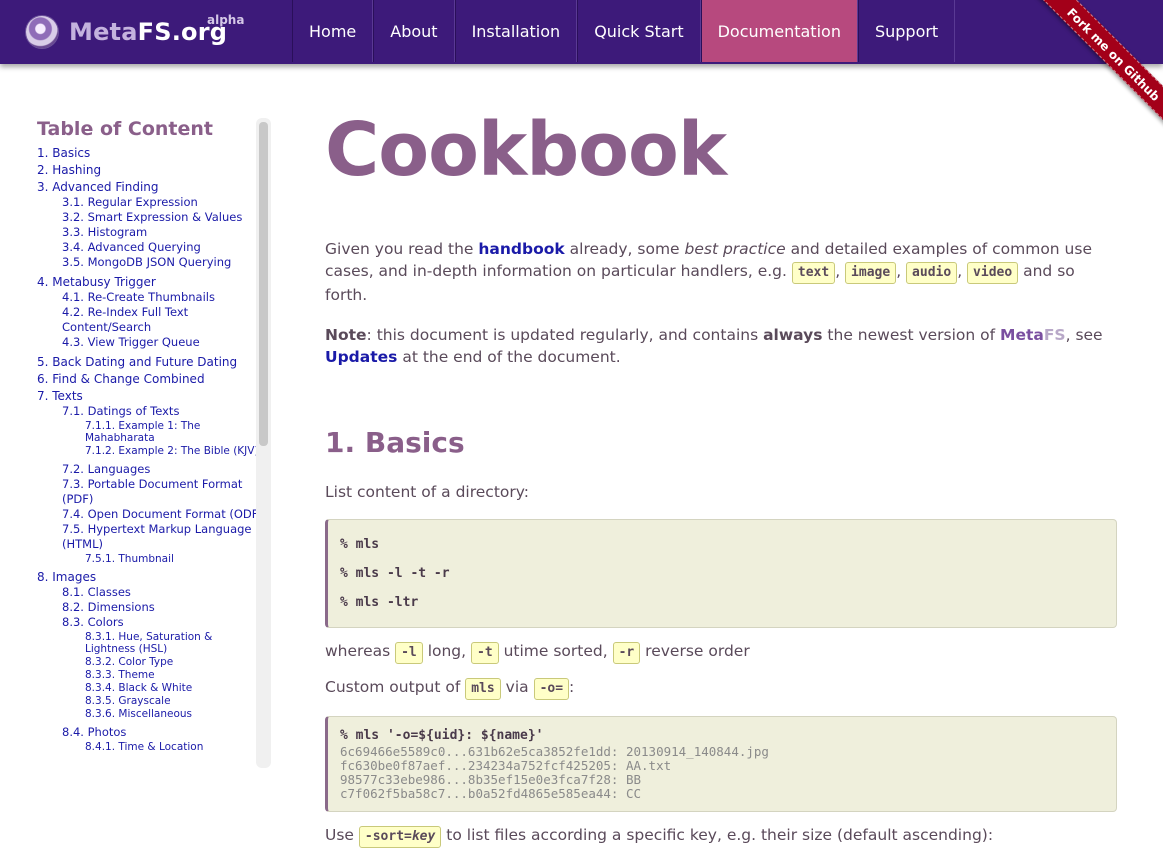 The image size is (1163, 849). Describe the element at coordinates (150, 320) in the screenshot. I see `toc-item: 4.2. Re-Index Full Text Content/Search` at that location.